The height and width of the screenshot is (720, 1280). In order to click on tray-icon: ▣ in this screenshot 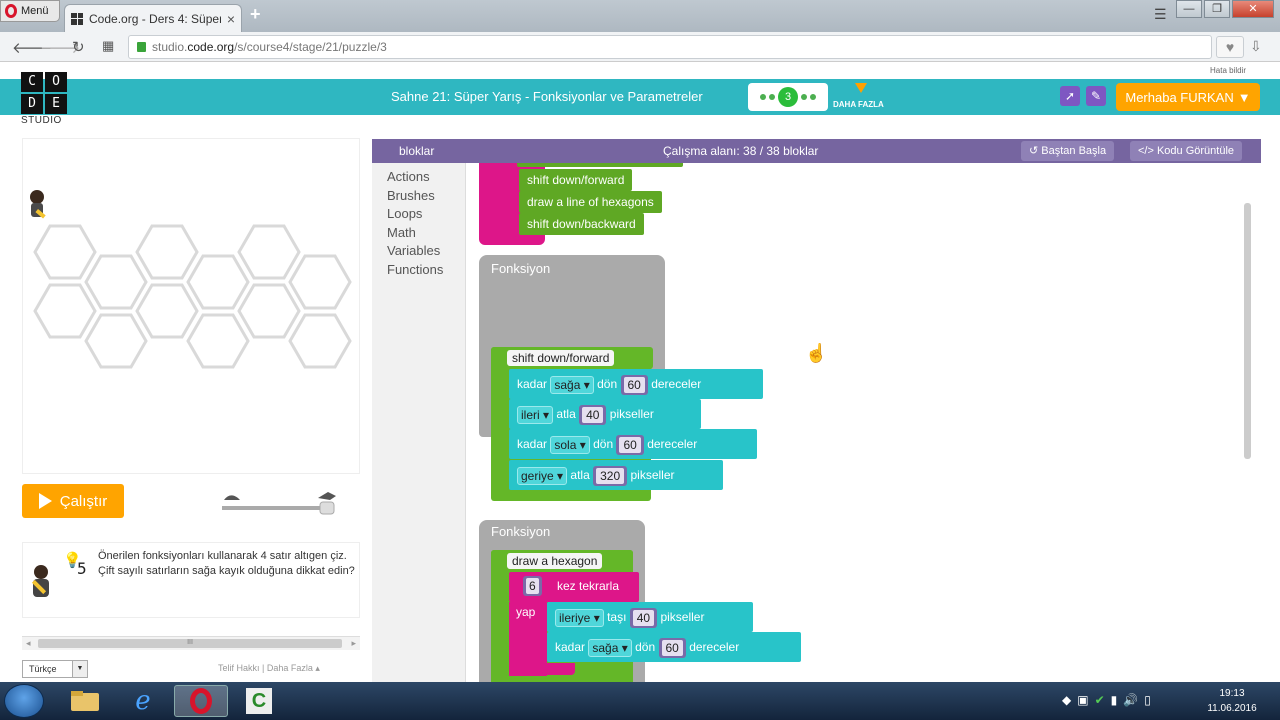, I will do `click(1082, 700)`.